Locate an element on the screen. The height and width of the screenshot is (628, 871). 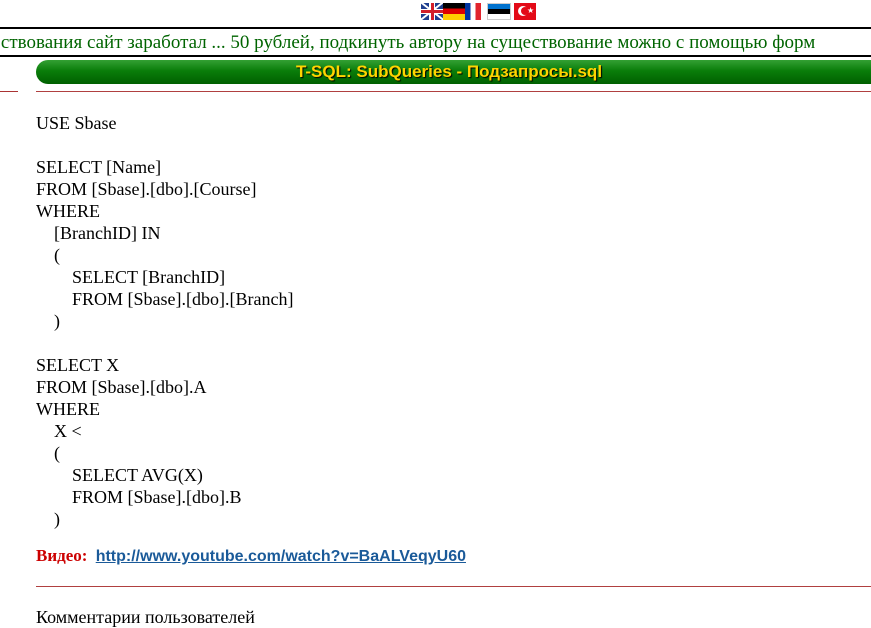
title-bar: T-SQL: SubQueries - Подзапросы.sql is located at coordinates (453, 72).